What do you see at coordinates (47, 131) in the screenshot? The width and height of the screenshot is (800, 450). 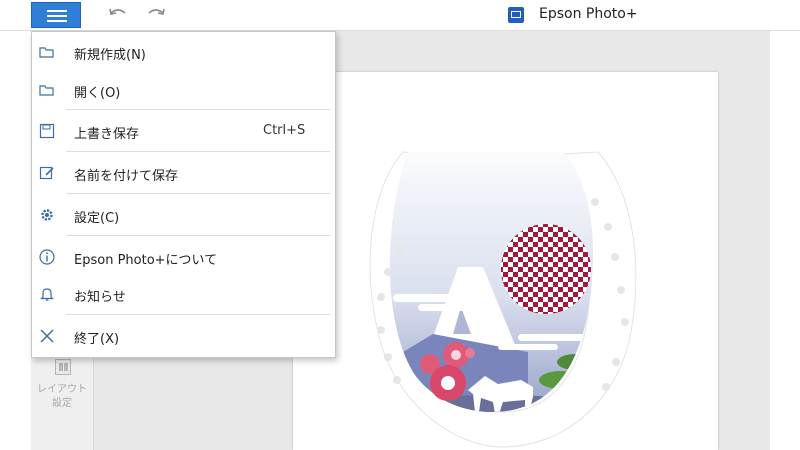 I see `save-icon` at bounding box center [47, 131].